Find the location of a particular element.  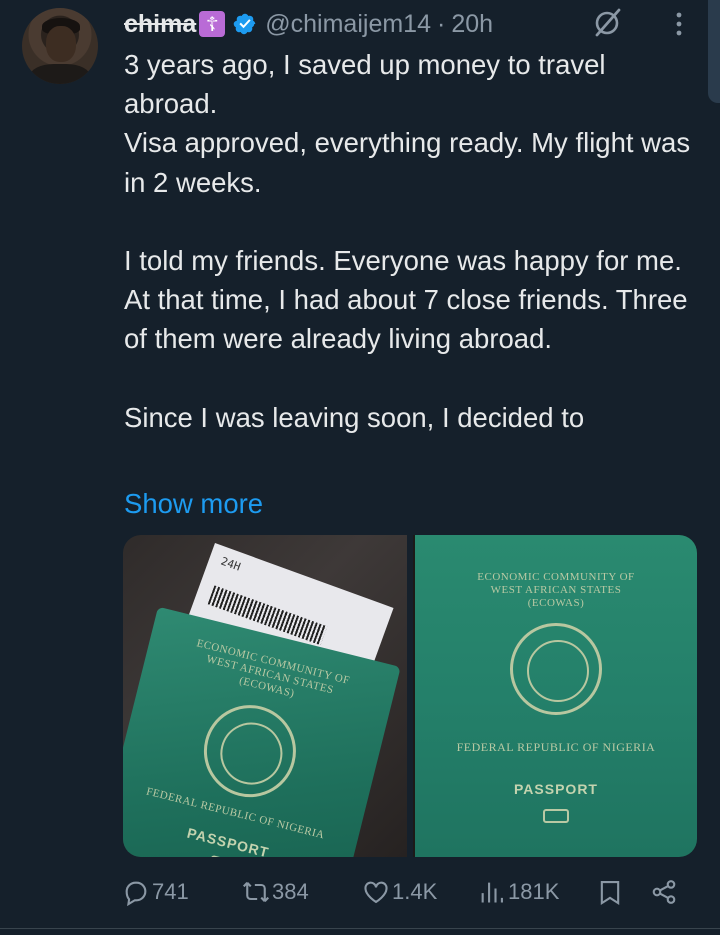

action-bar: 741 384 1.4K 181K is located at coordinates (402, 892).